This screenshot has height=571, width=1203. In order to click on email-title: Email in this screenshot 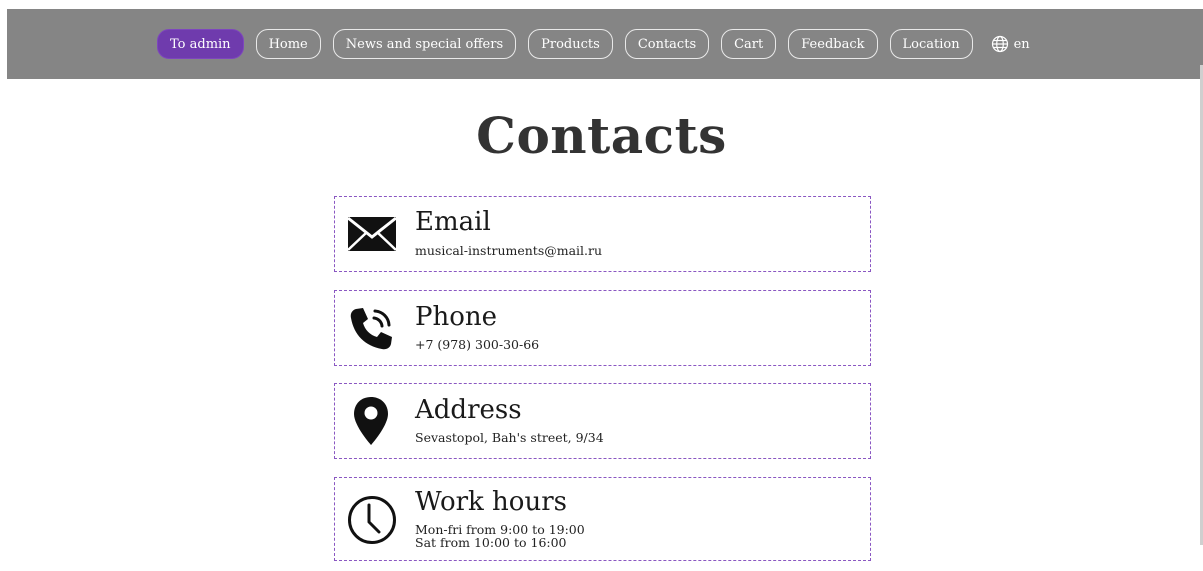, I will do `click(453, 222)`.